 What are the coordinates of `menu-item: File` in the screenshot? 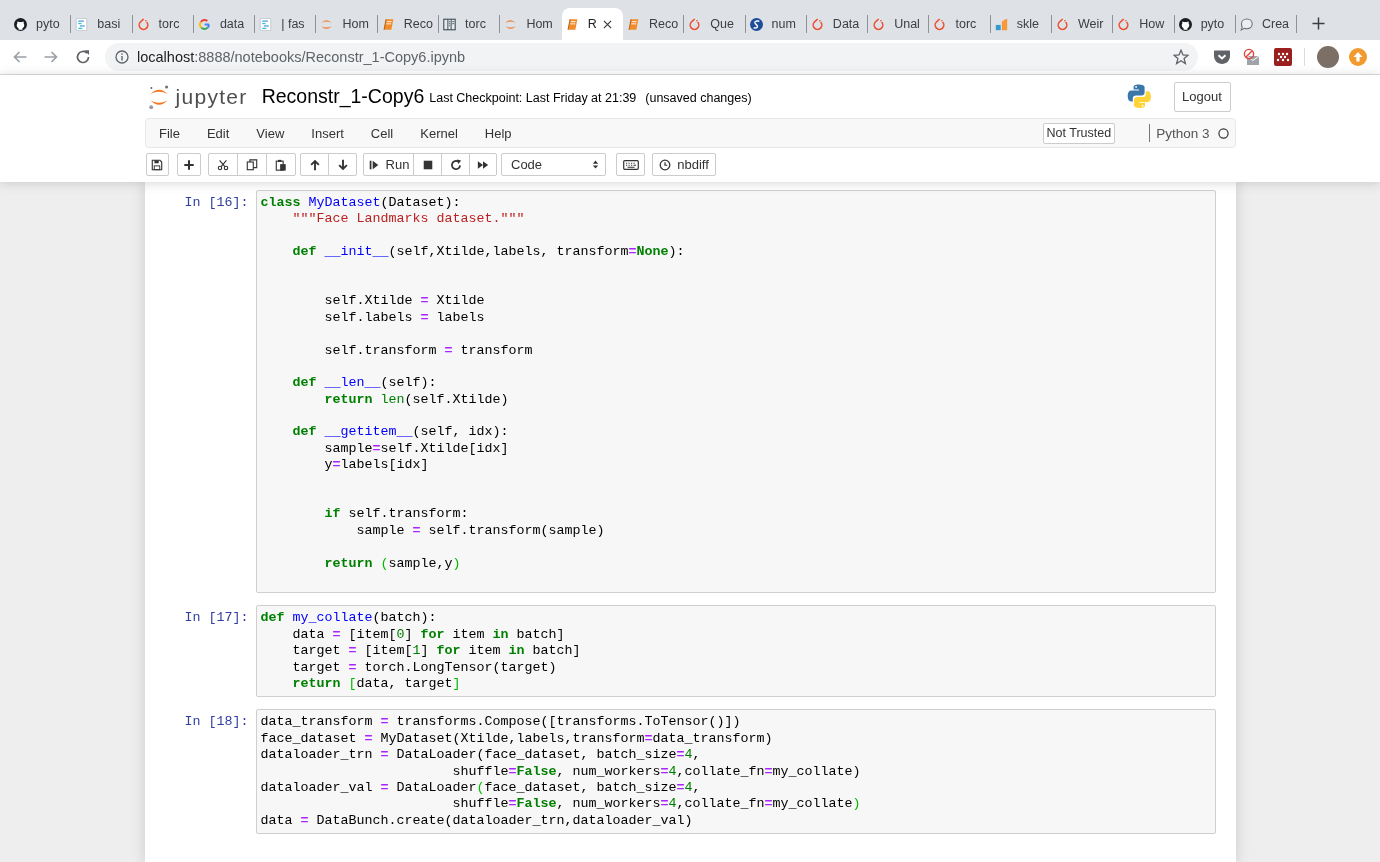 It's located at (169, 133).